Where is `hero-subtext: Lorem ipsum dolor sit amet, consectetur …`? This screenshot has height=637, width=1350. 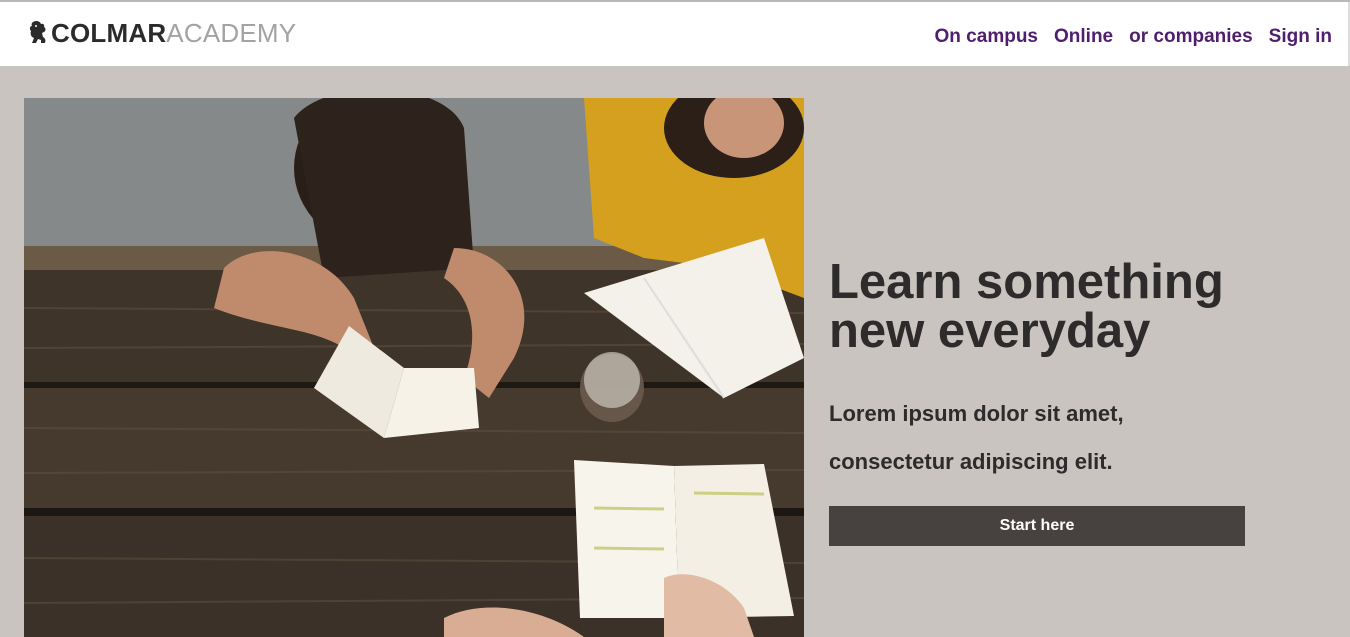
hero-subtext: Lorem ipsum dolor sit amet, consectetur … is located at coordinates (1039, 438).